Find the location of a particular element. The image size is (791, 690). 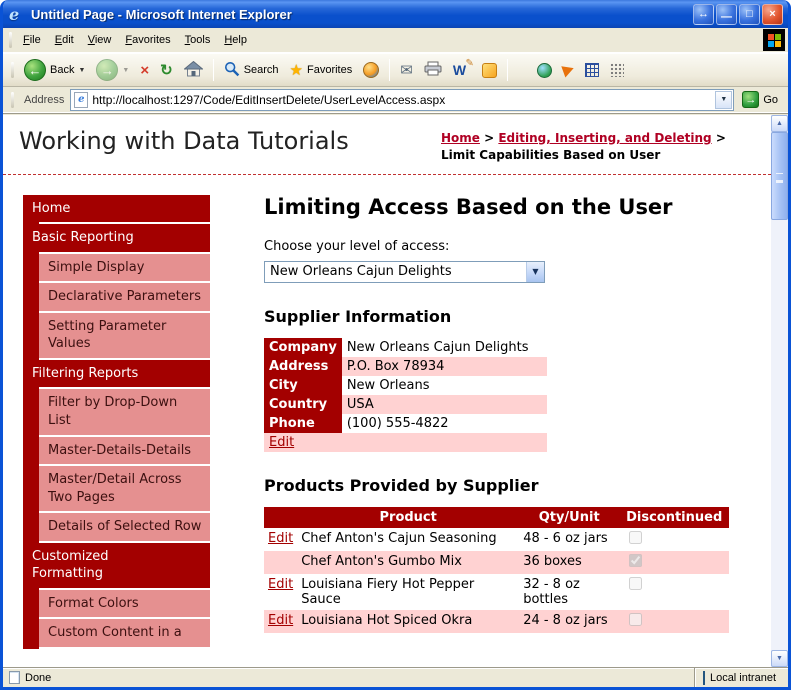

close-button: × is located at coordinates (772, 14).